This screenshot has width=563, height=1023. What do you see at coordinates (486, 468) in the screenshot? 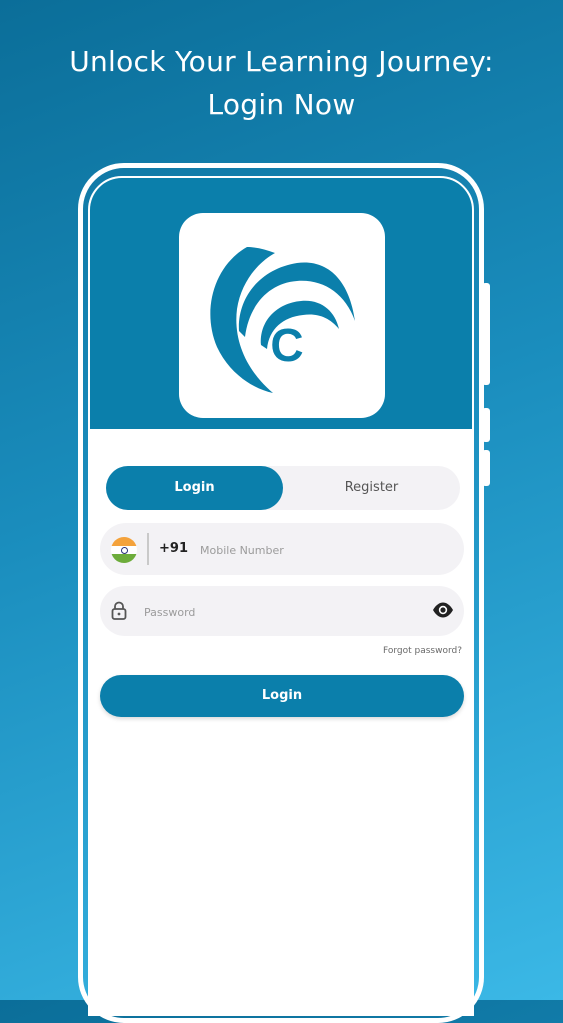
I see `phone-side-button-volume-down` at bounding box center [486, 468].